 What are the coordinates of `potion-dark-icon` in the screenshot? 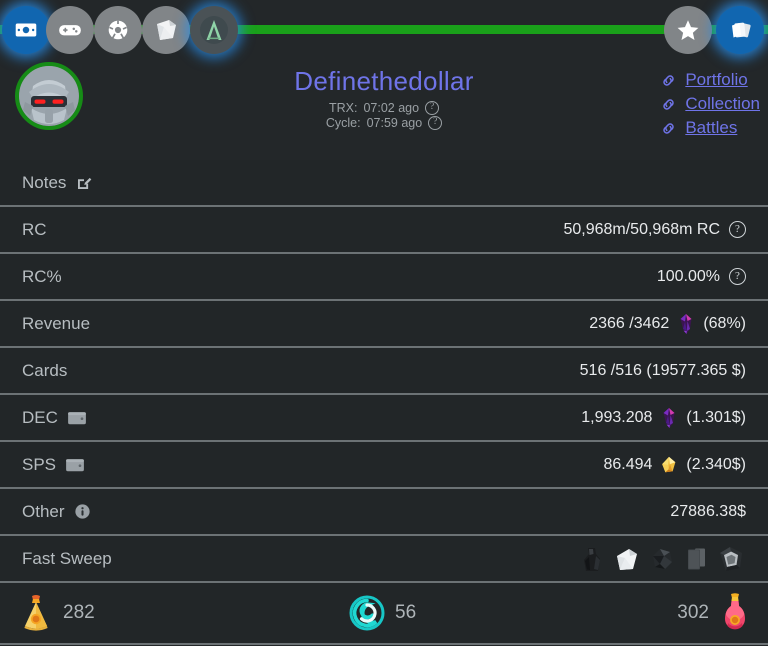 It's located at (593, 559).